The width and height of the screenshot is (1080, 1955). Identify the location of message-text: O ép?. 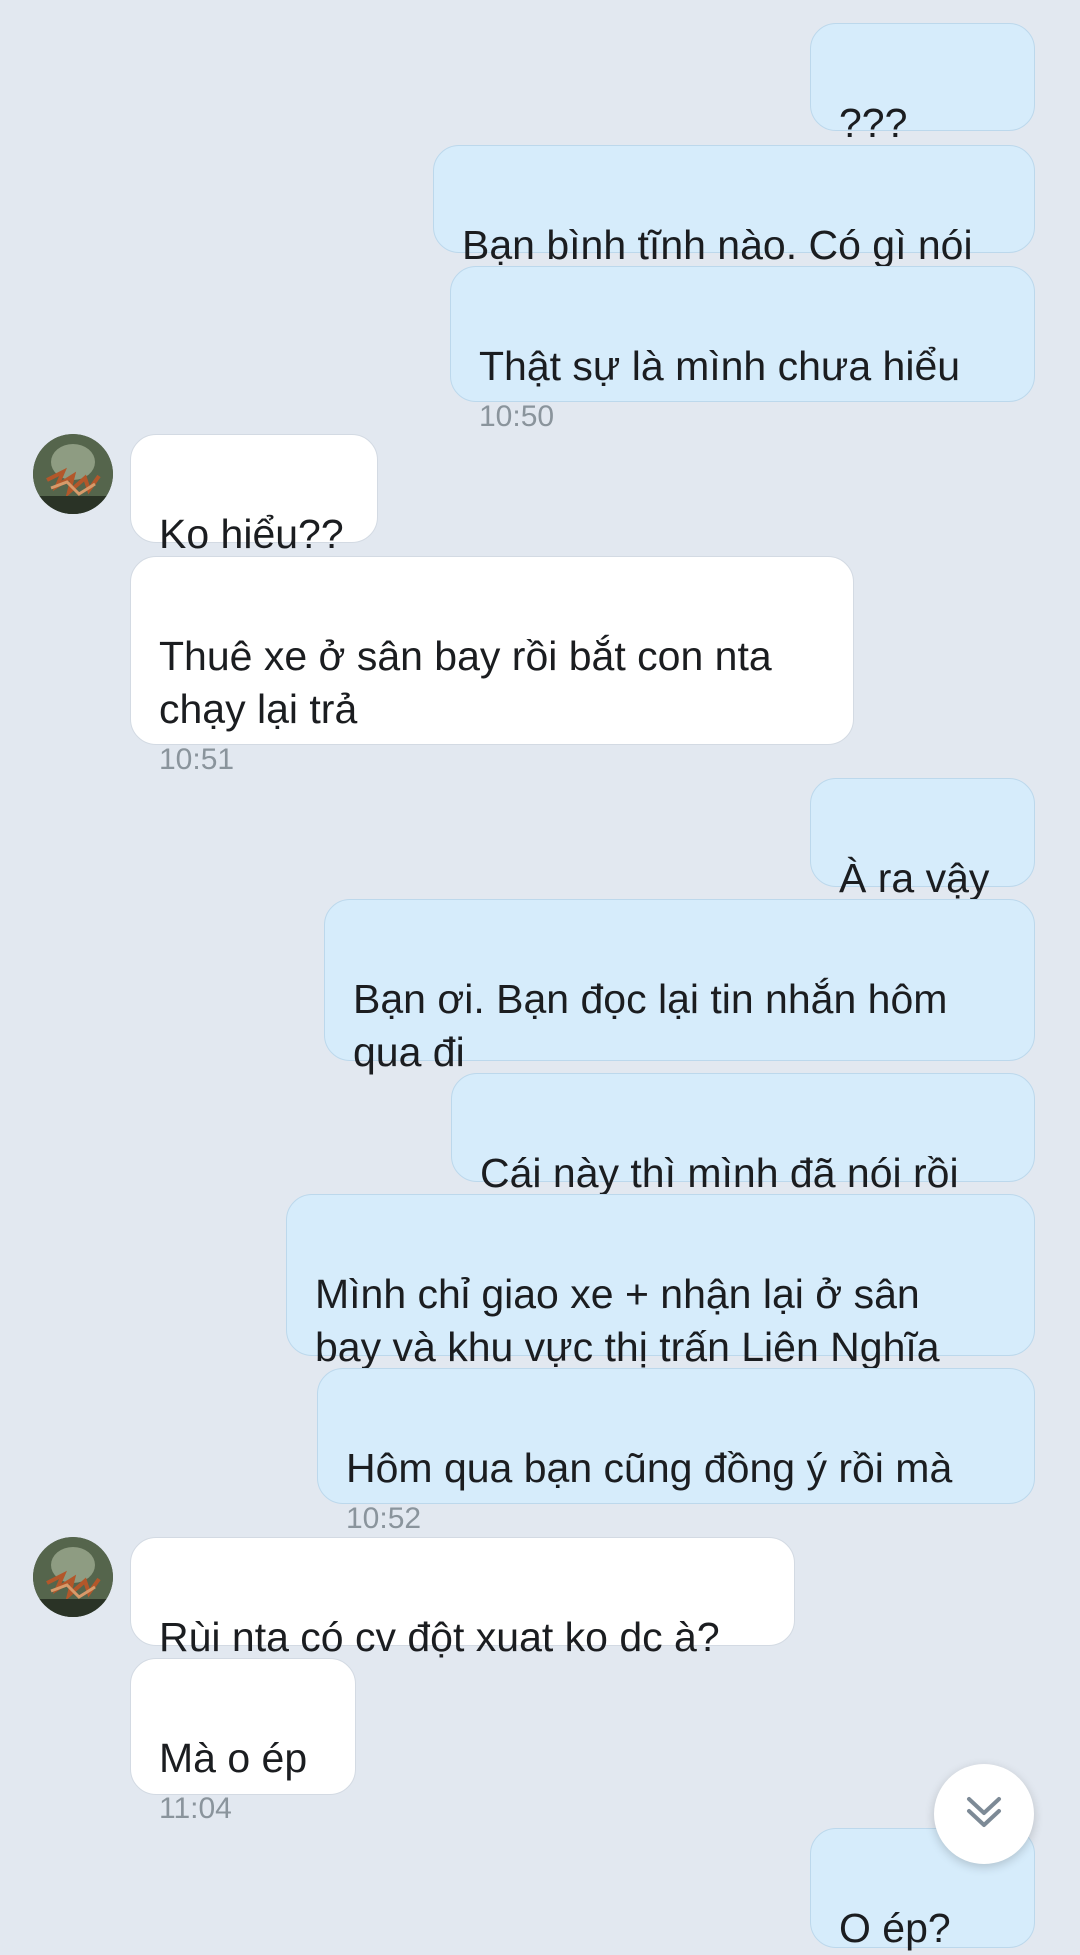
(895, 1928).